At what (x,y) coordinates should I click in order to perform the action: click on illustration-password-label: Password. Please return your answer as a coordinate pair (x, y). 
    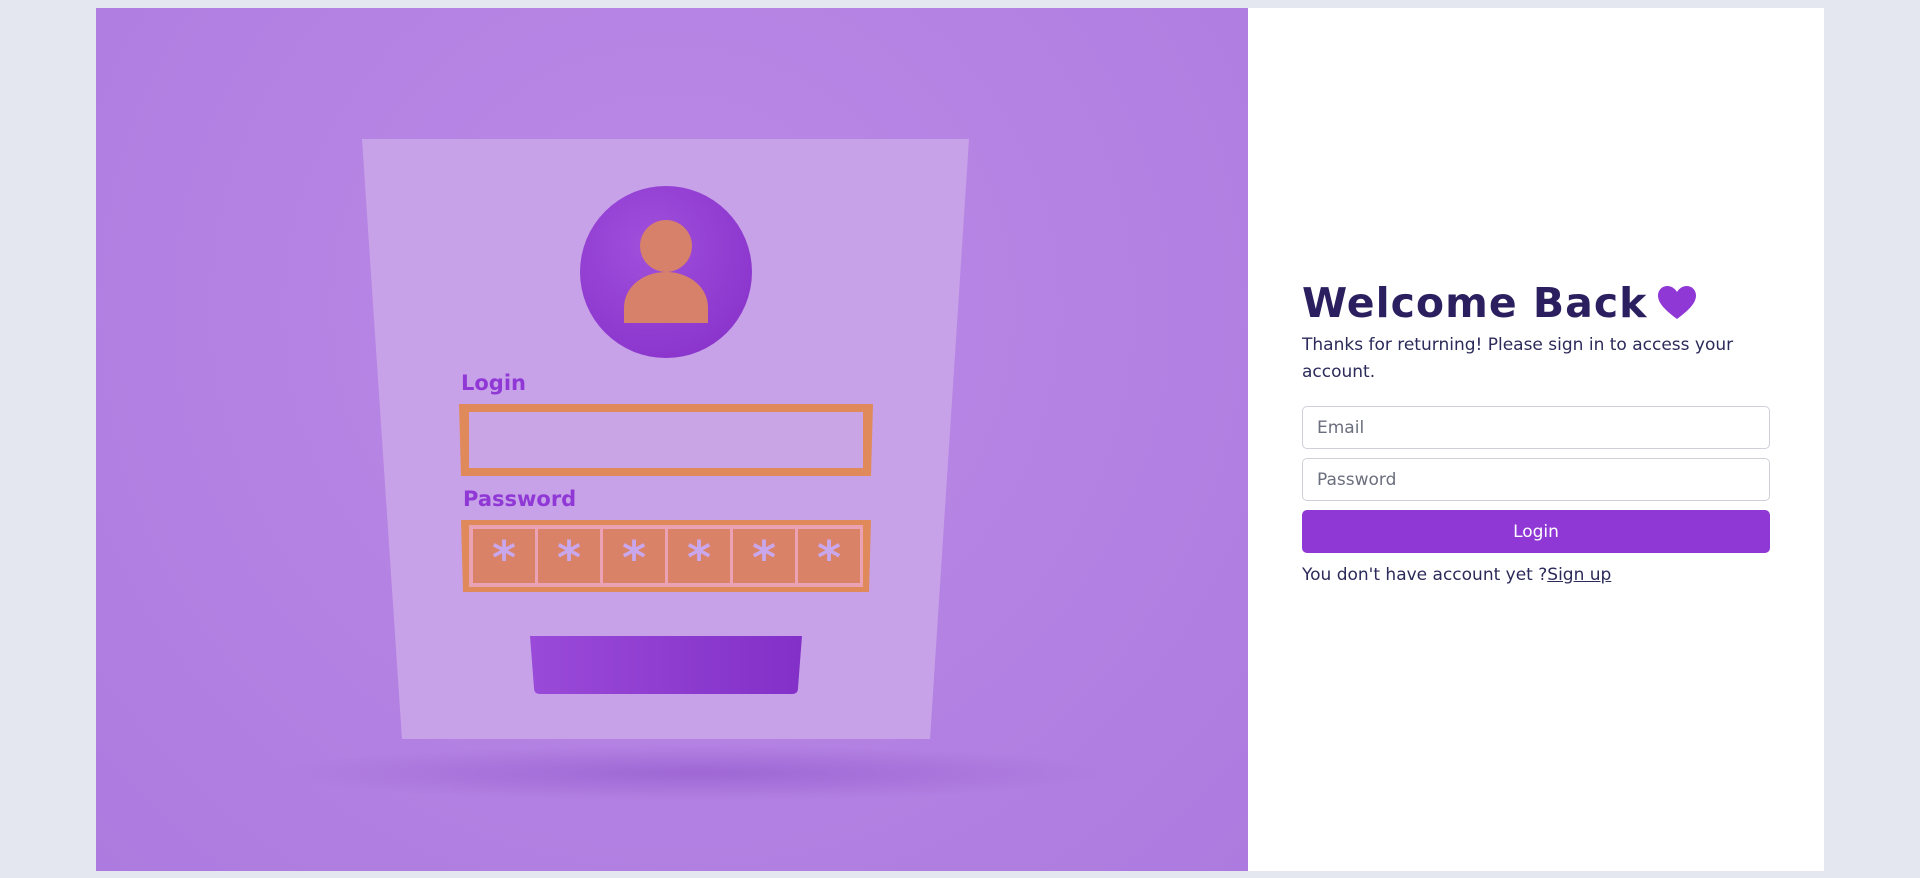
    Looking at the image, I should click on (519, 499).